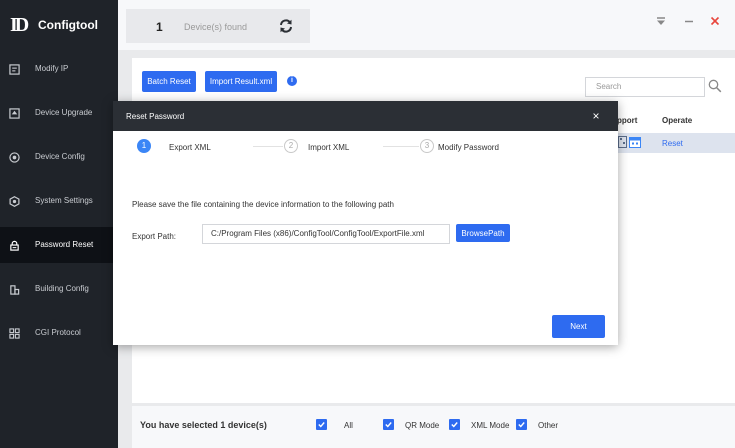 This screenshot has height=448, width=735. What do you see at coordinates (62, 288) in the screenshot?
I see `sidebar-item-label: Building Config` at bounding box center [62, 288].